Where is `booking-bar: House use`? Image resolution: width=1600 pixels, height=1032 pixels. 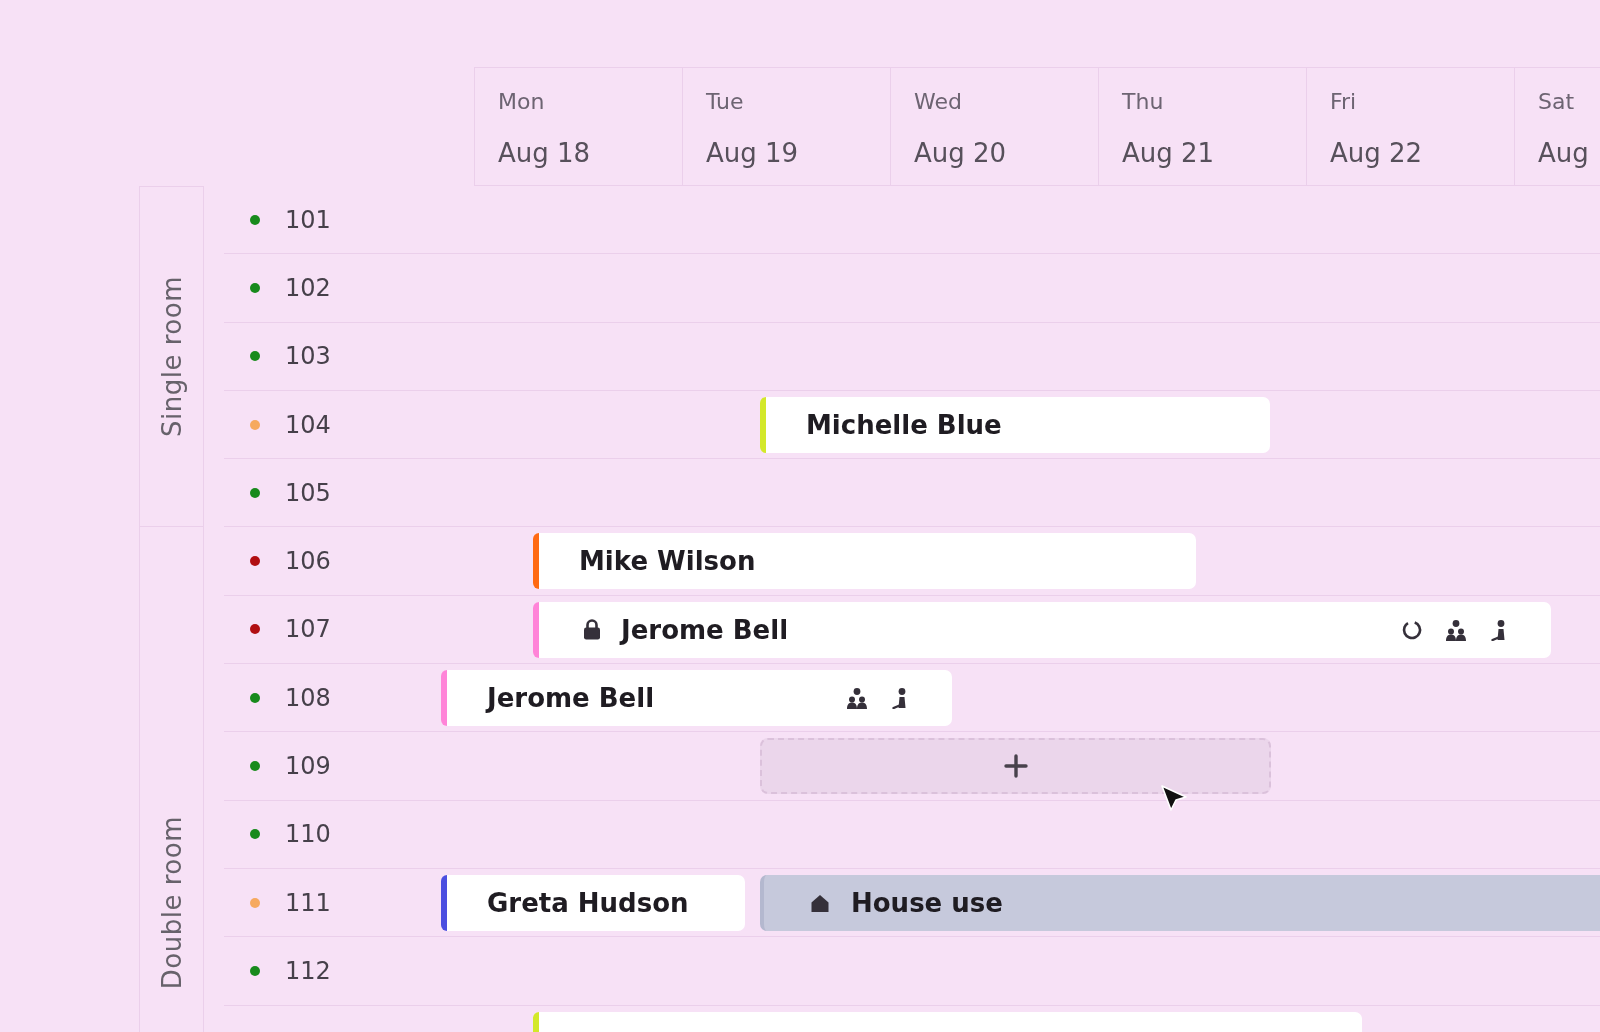
booking-bar: House use is located at coordinates (1180, 902).